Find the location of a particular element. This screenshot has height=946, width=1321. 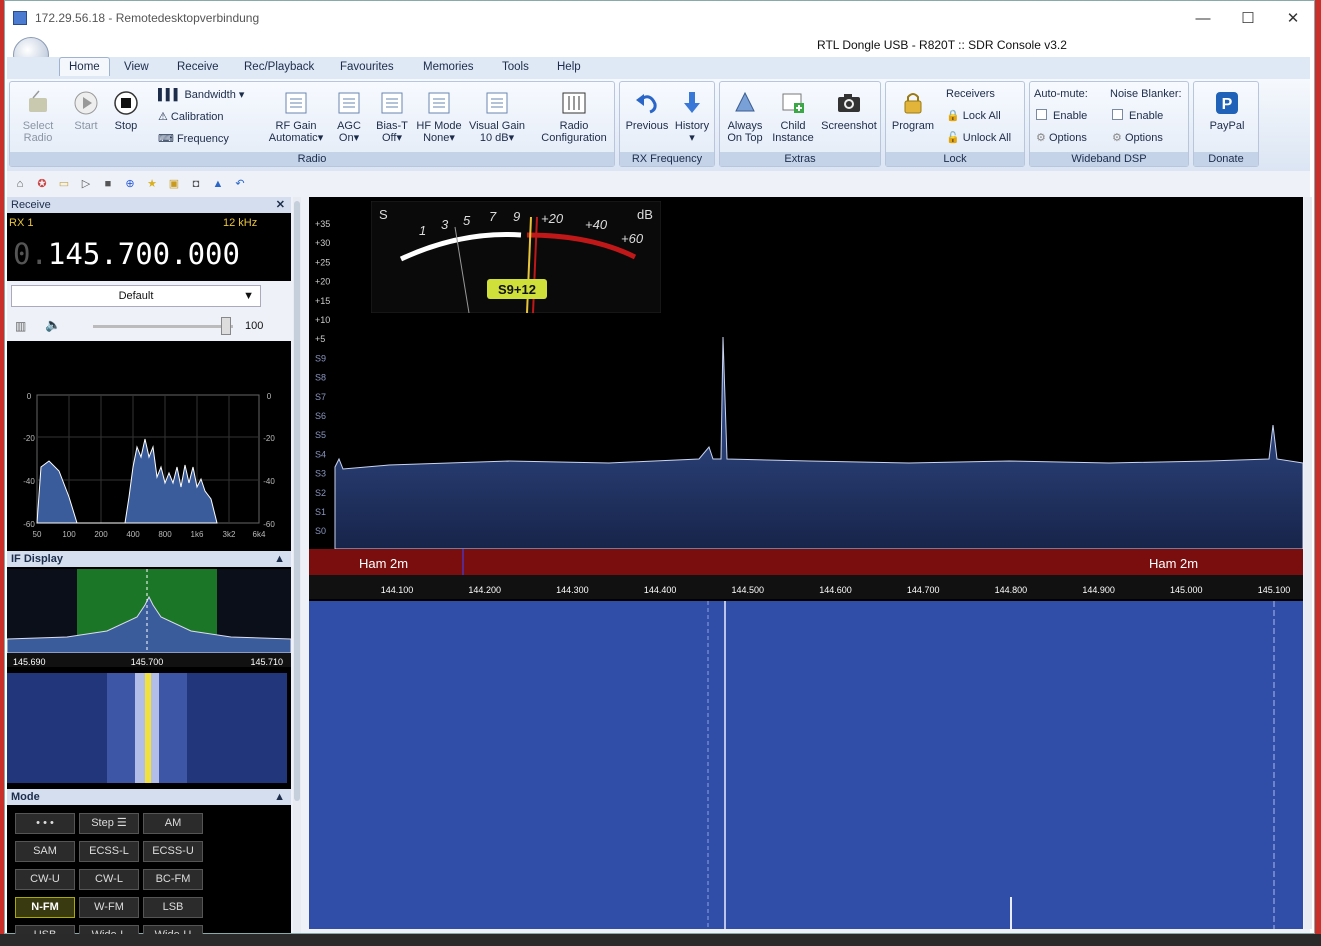

mode-button-w-fm: W-FM is located at coordinates (109, 907).